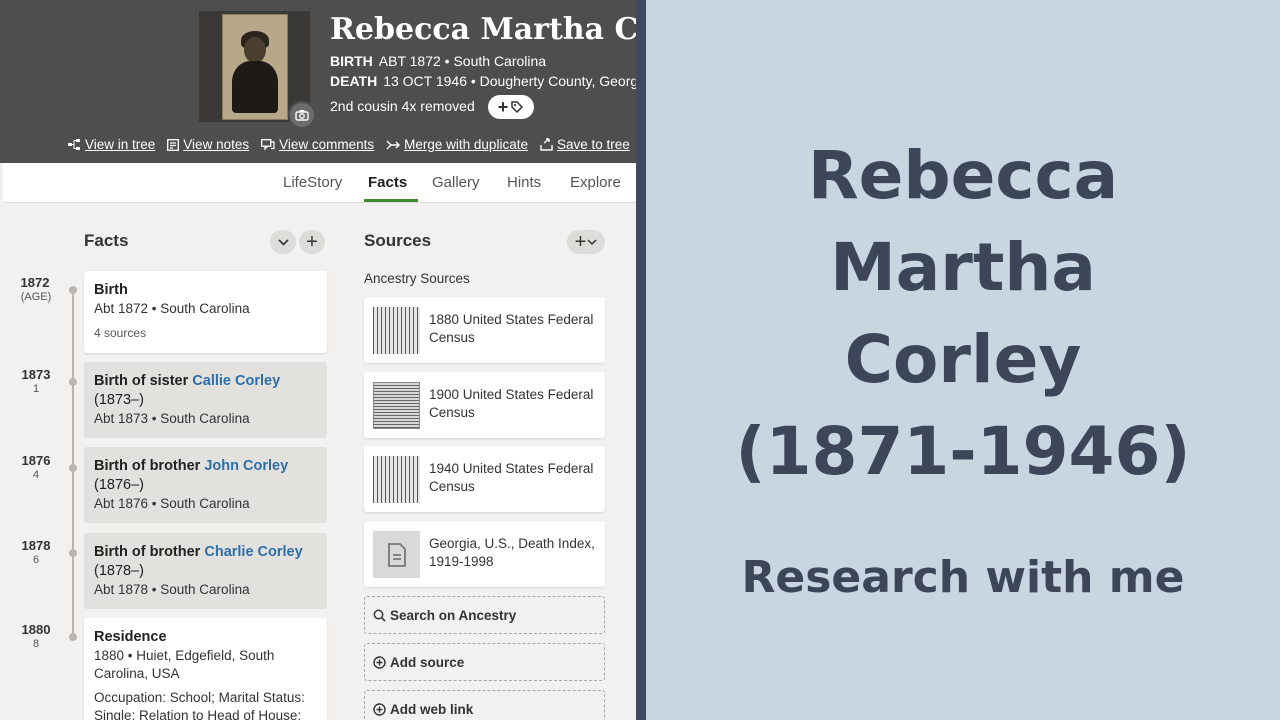  Describe the element at coordinates (236, 381) in the screenshot. I see `person-link-callie: Callie Corley` at that location.